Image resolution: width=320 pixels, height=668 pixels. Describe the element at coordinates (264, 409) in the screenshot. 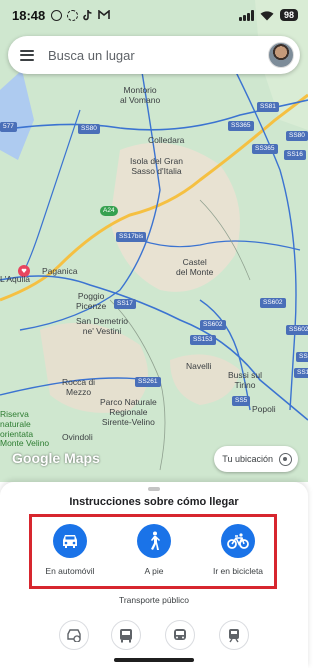

I see `place-popoli: Popoli` at that location.